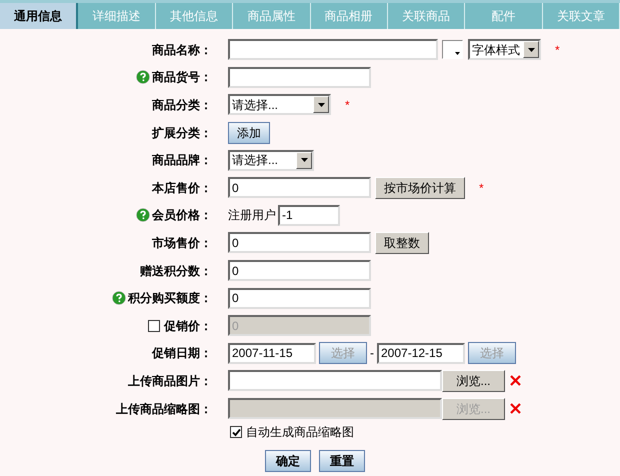 The width and height of the screenshot is (620, 476). Describe the element at coordinates (170, 381) in the screenshot. I see `field-label: 上传商品图片：` at that location.